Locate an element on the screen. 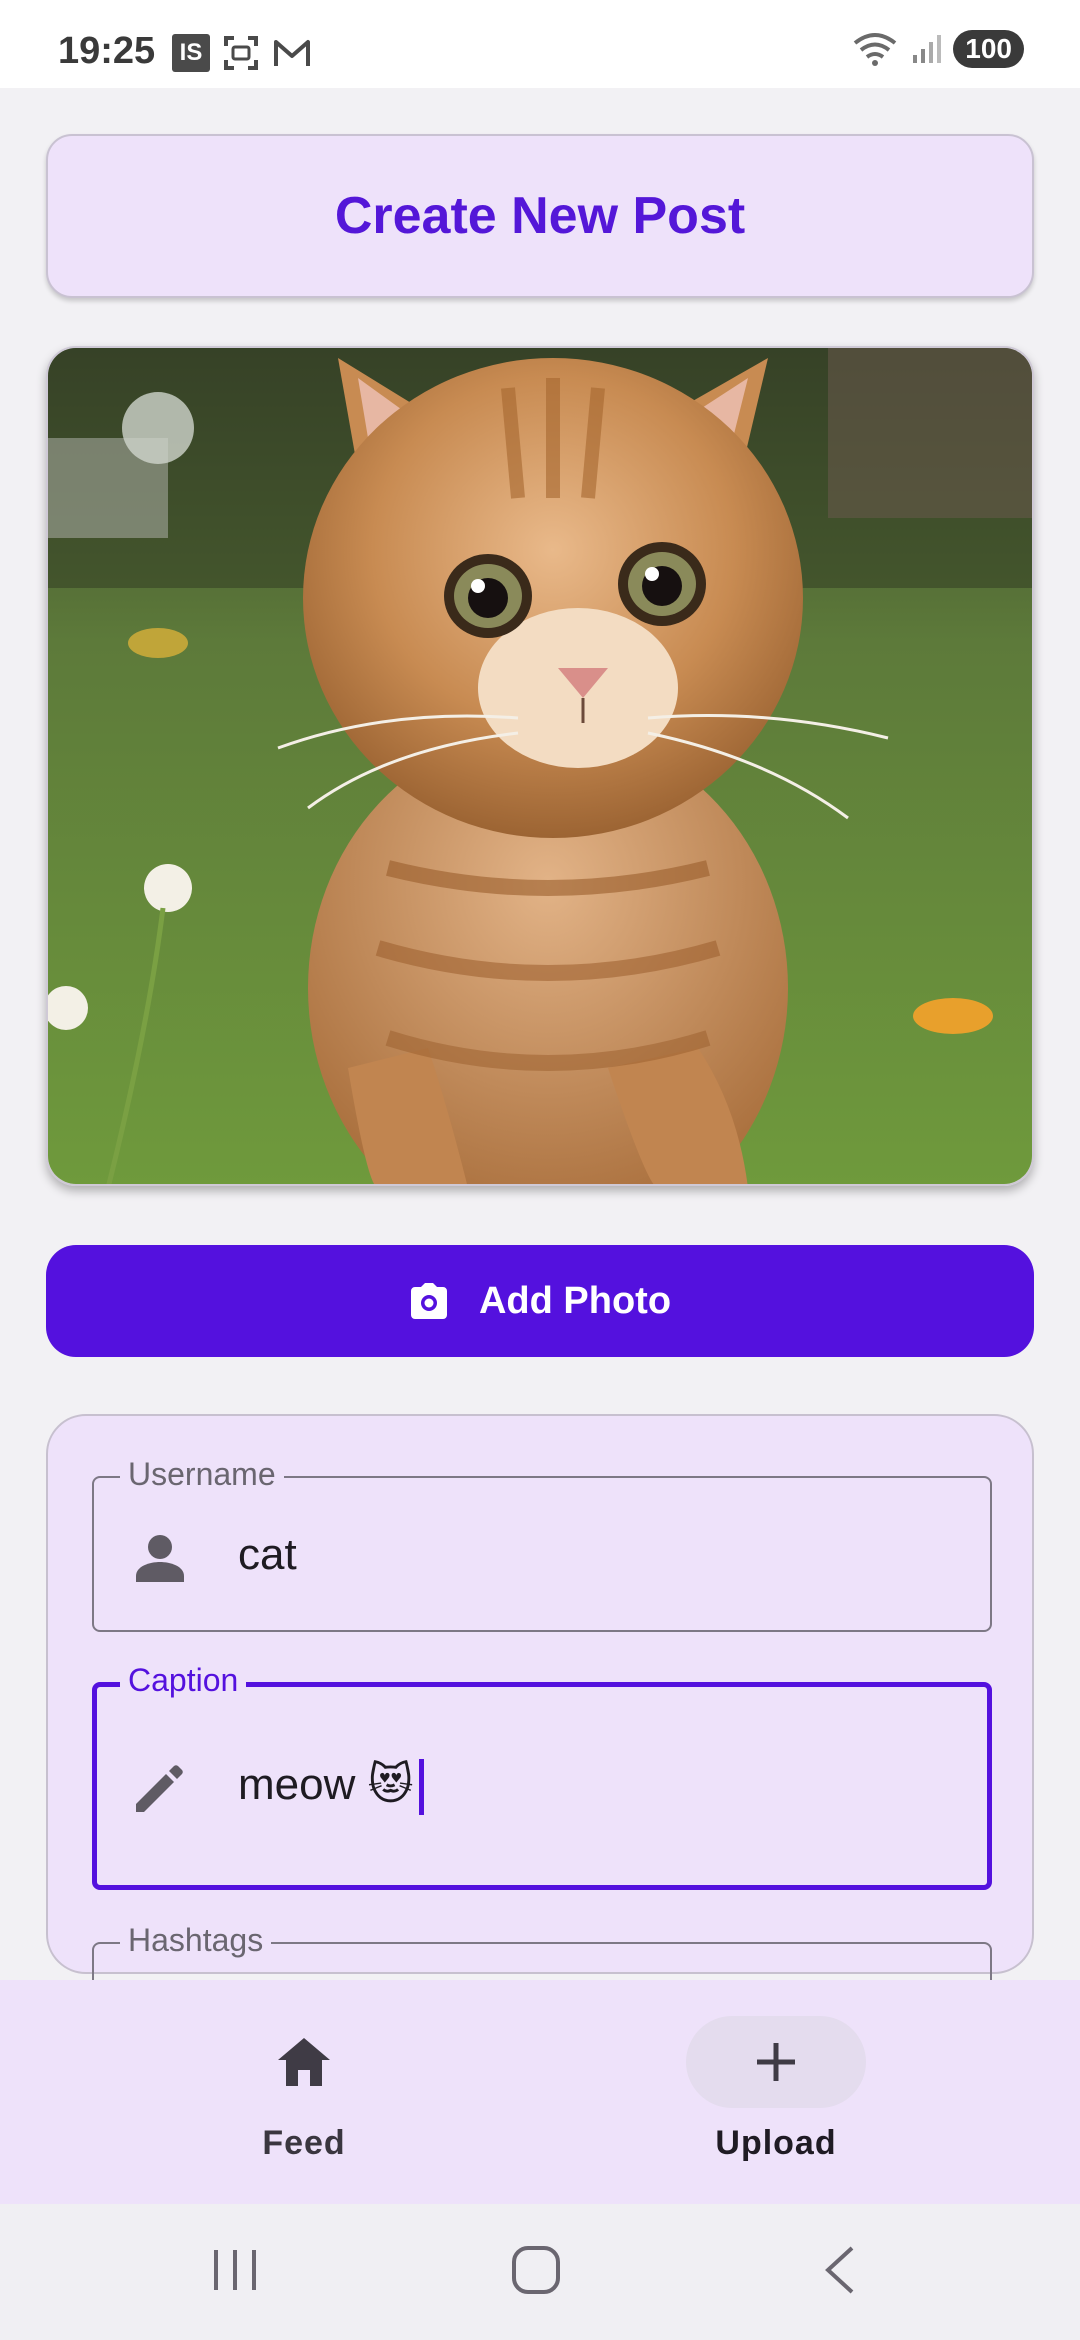 The image size is (1080, 2340). caption-label: Caption is located at coordinates (183, 1680).